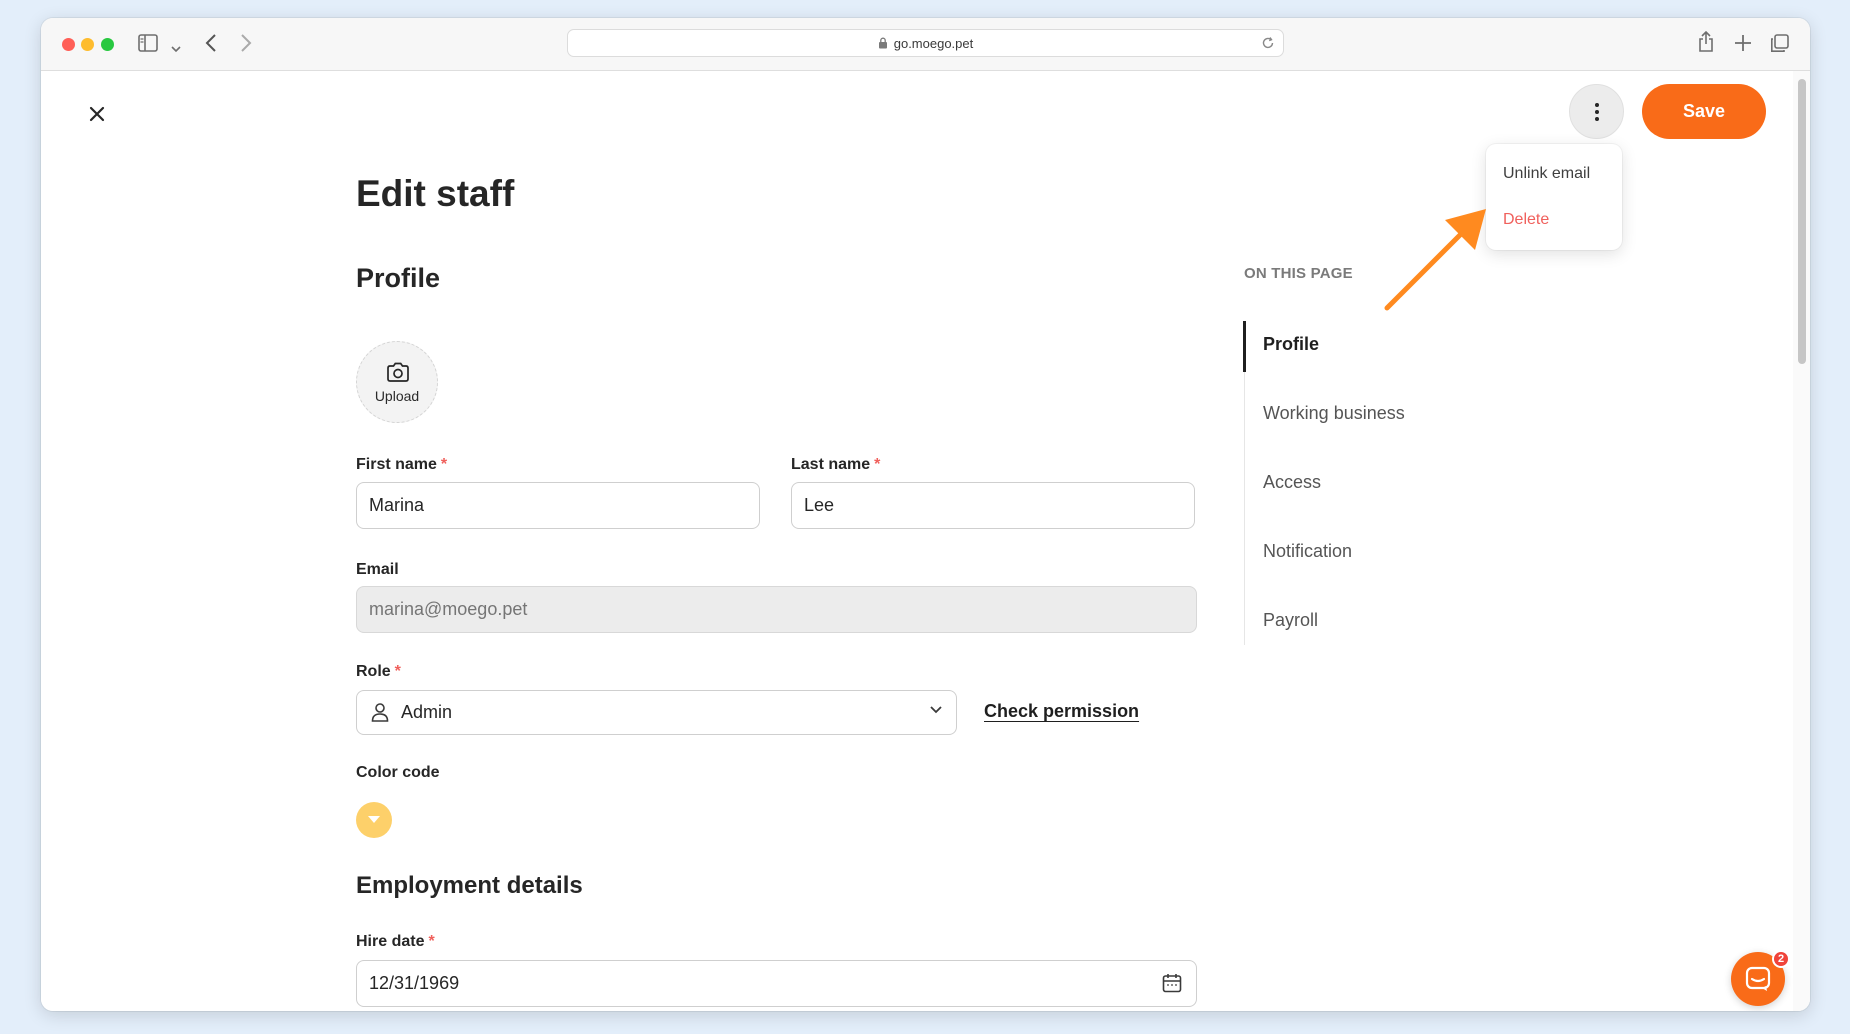  What do you see at coordinates (1290, 620) in the screenshot?
I see `toc-item-payroll: Payroll` at bounding box center [1290, 620].